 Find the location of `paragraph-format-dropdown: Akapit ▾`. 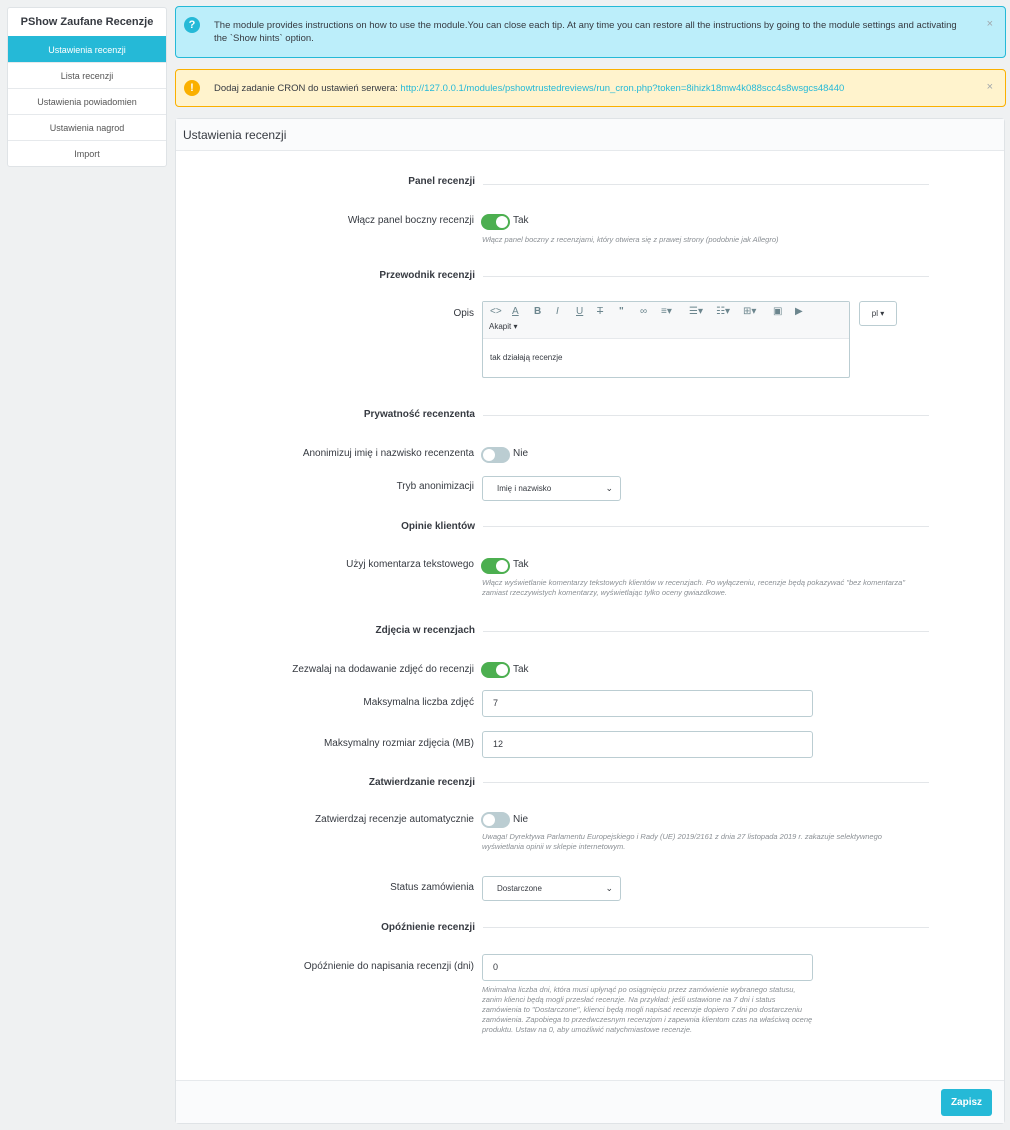

paragraph-format-dropdown: Akapit ▾ is located at coordinates (503, 326).